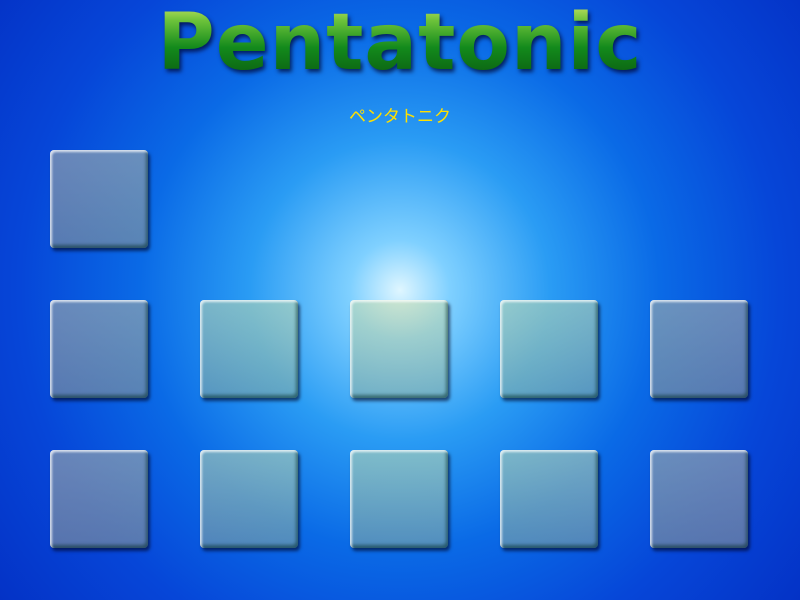  Describe the element at coordinates (399, 499) in the screenshot. I see `tile-r3-c3` at that location.